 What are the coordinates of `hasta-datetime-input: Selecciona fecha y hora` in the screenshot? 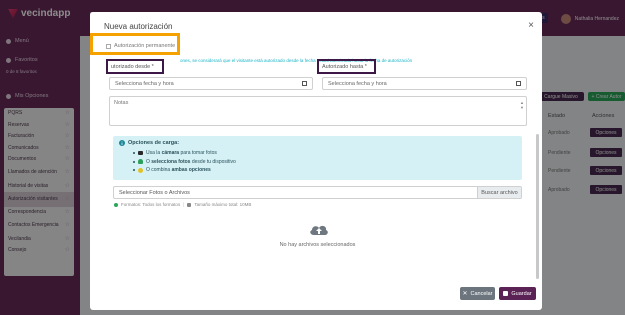 It's located at (424, 83).